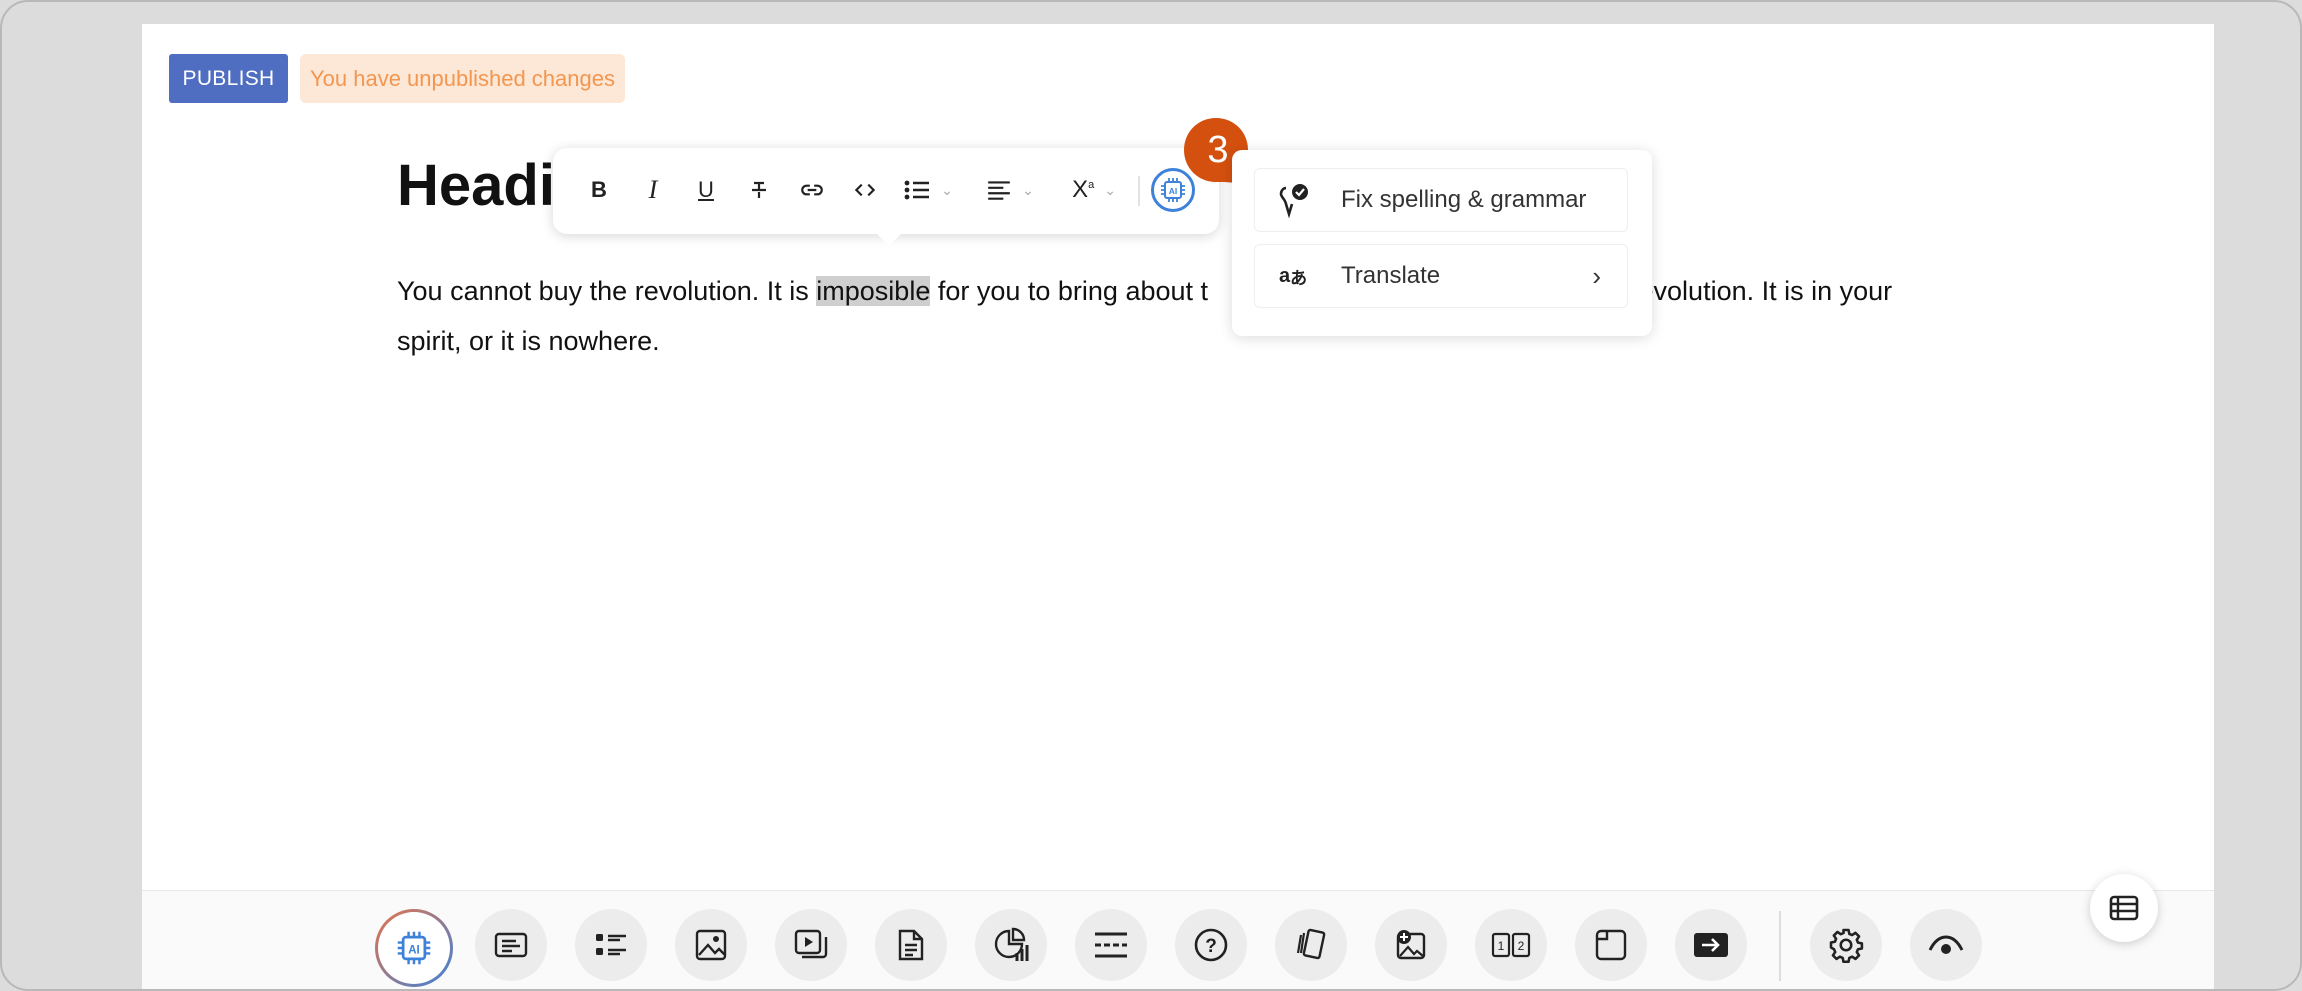 The height and width of the screenshot is (991, 2302). Describe the element at coordinates (1083, 189) in the screenshot. I see `superscript-icon: Xa` at that location.